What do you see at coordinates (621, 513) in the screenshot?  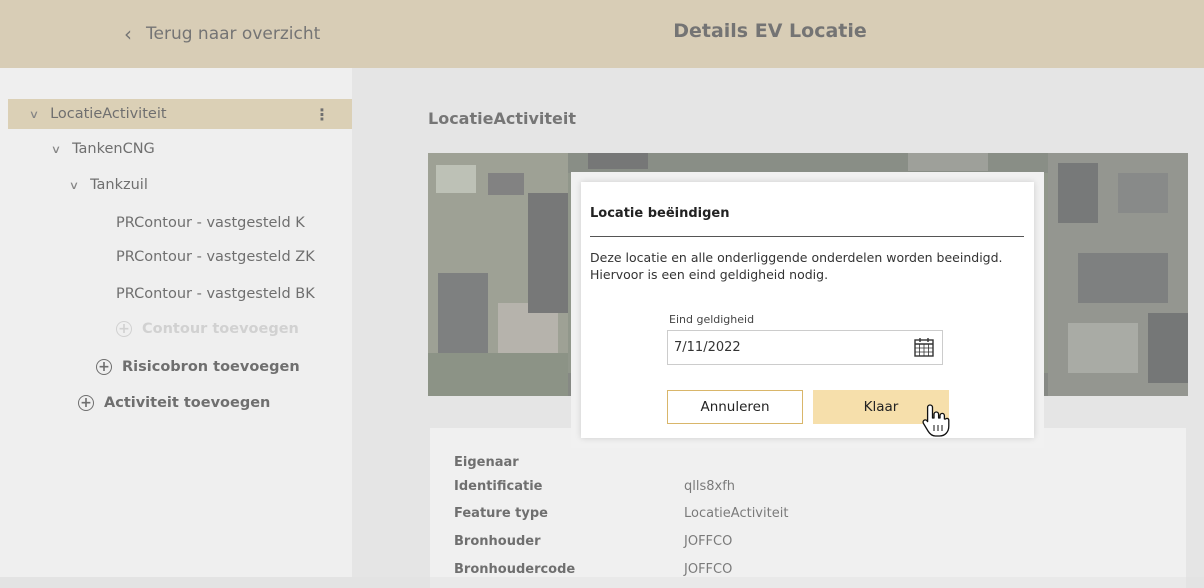 I see `property-row: Feature type LocatieActiviteit` at bounding box center [621, 513].